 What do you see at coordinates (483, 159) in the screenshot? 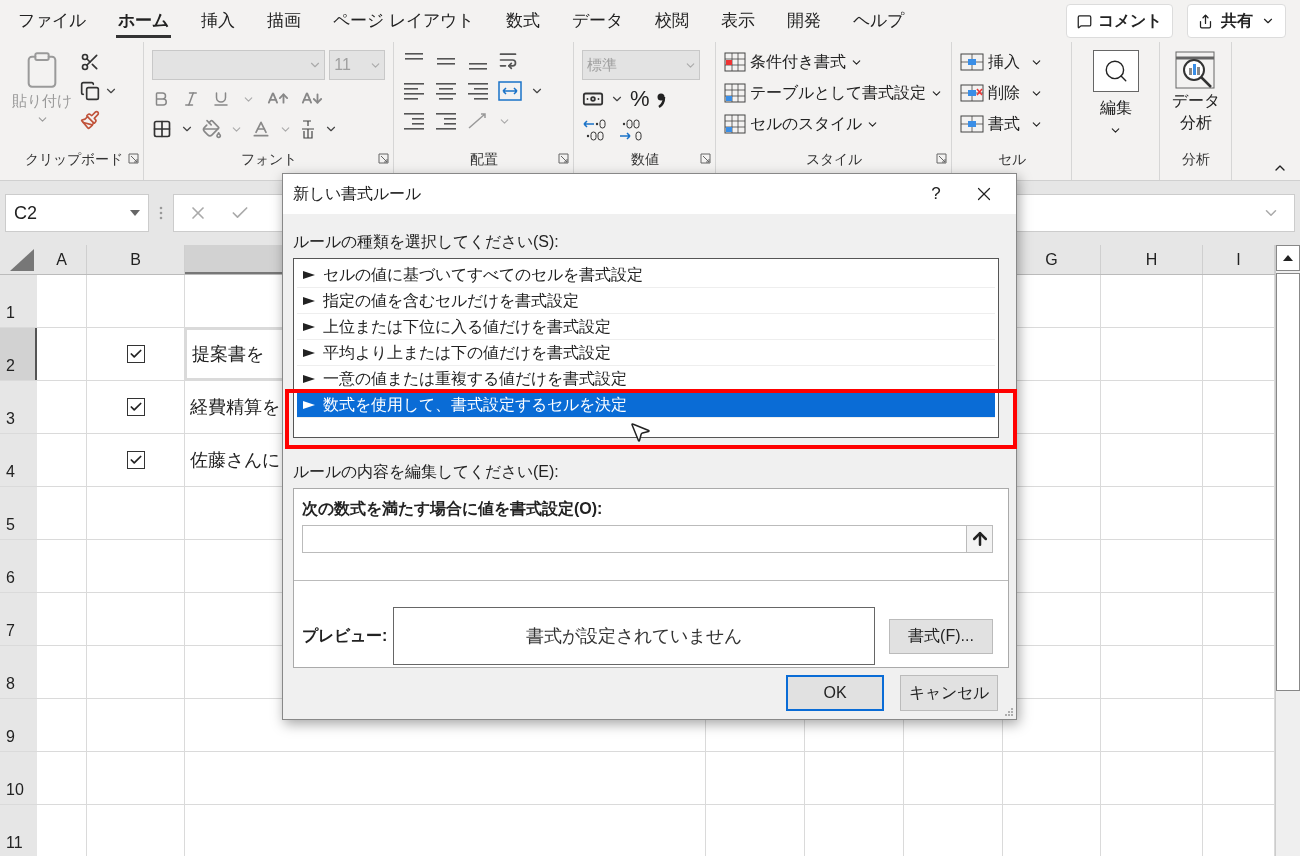
I see `group-label: 配置` at bounding box center [483, 159].